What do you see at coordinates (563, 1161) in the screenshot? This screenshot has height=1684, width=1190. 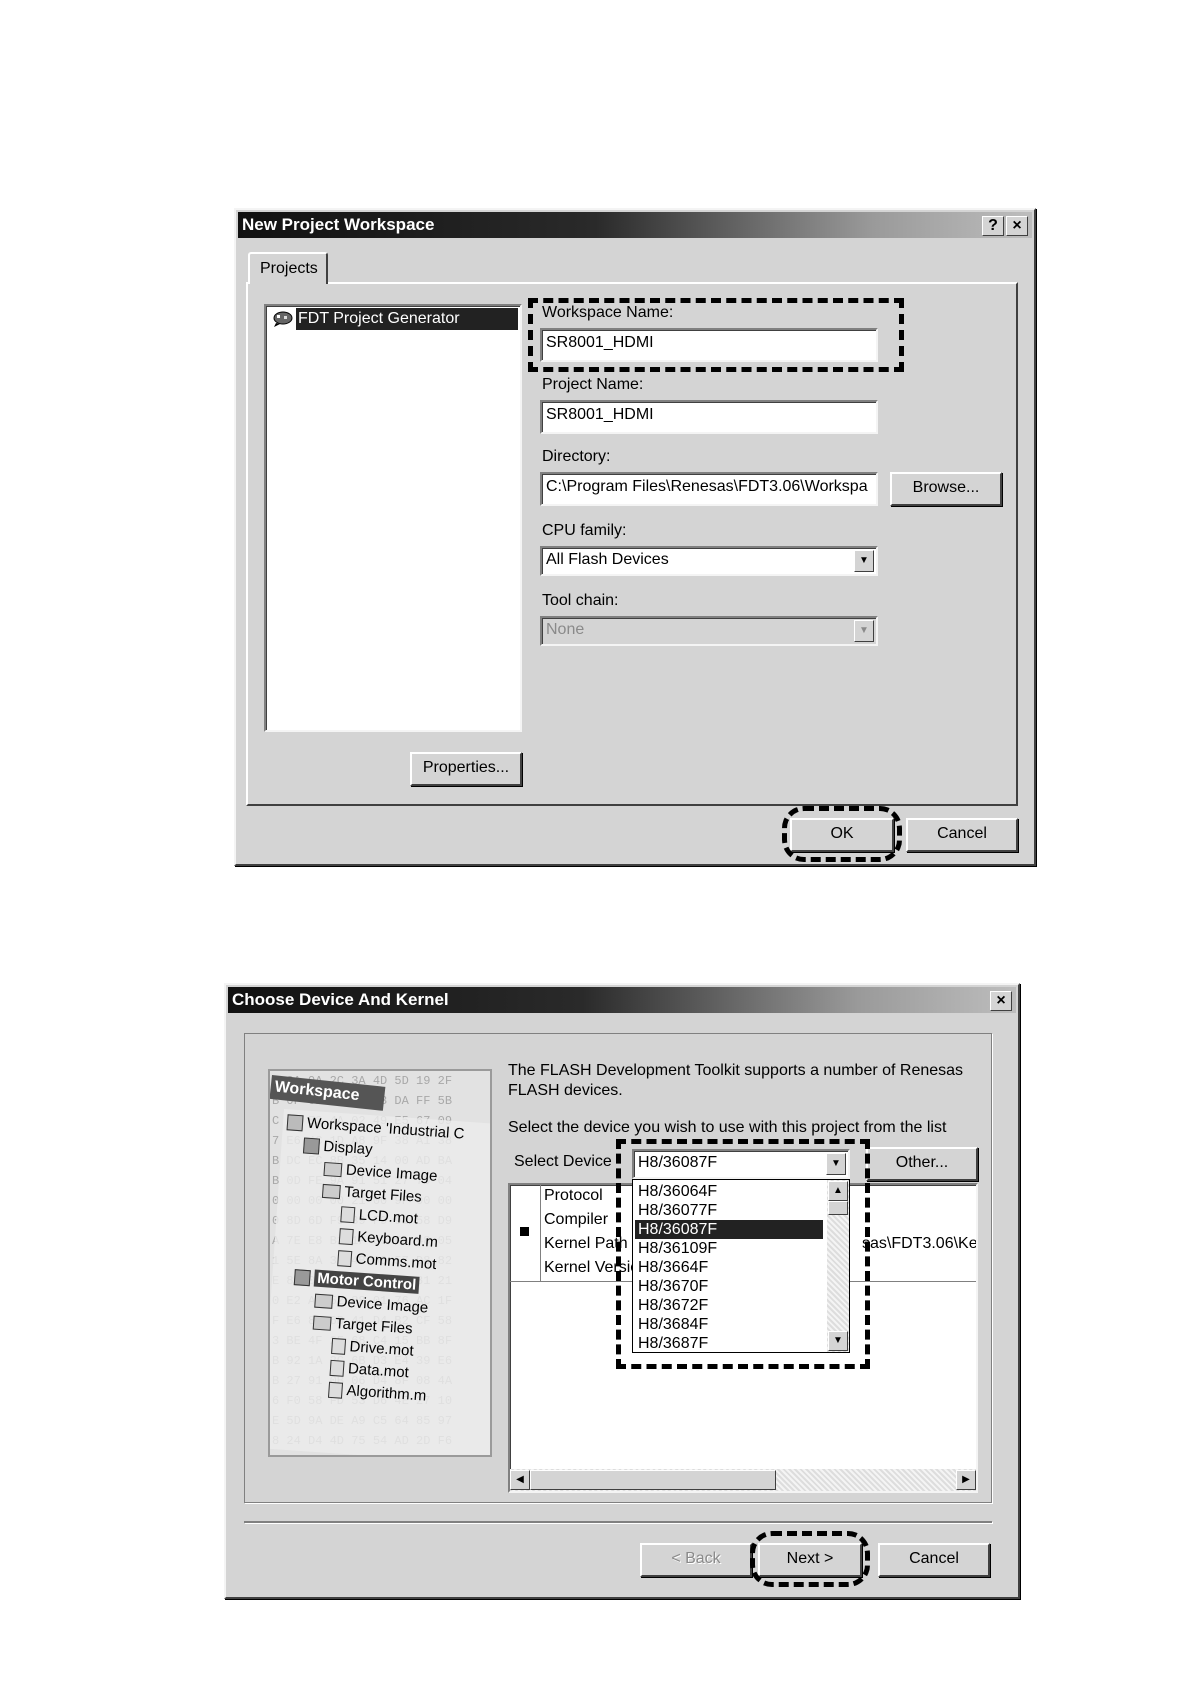 I see `select-device-label: Select Device` at bounding box center [563, 1161].